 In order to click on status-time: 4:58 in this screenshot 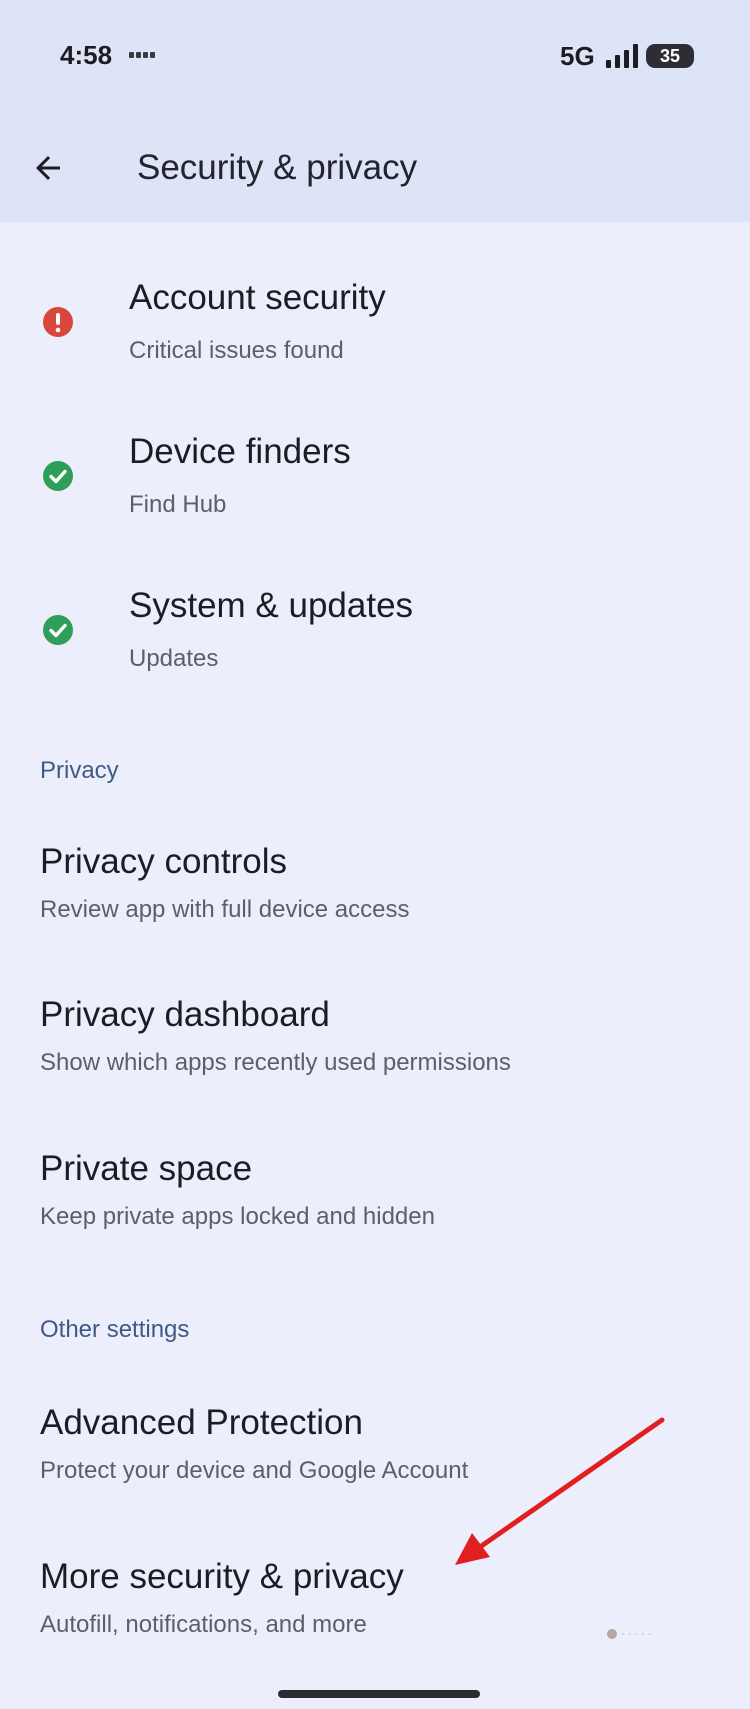, I will do `click(86, 55)`.